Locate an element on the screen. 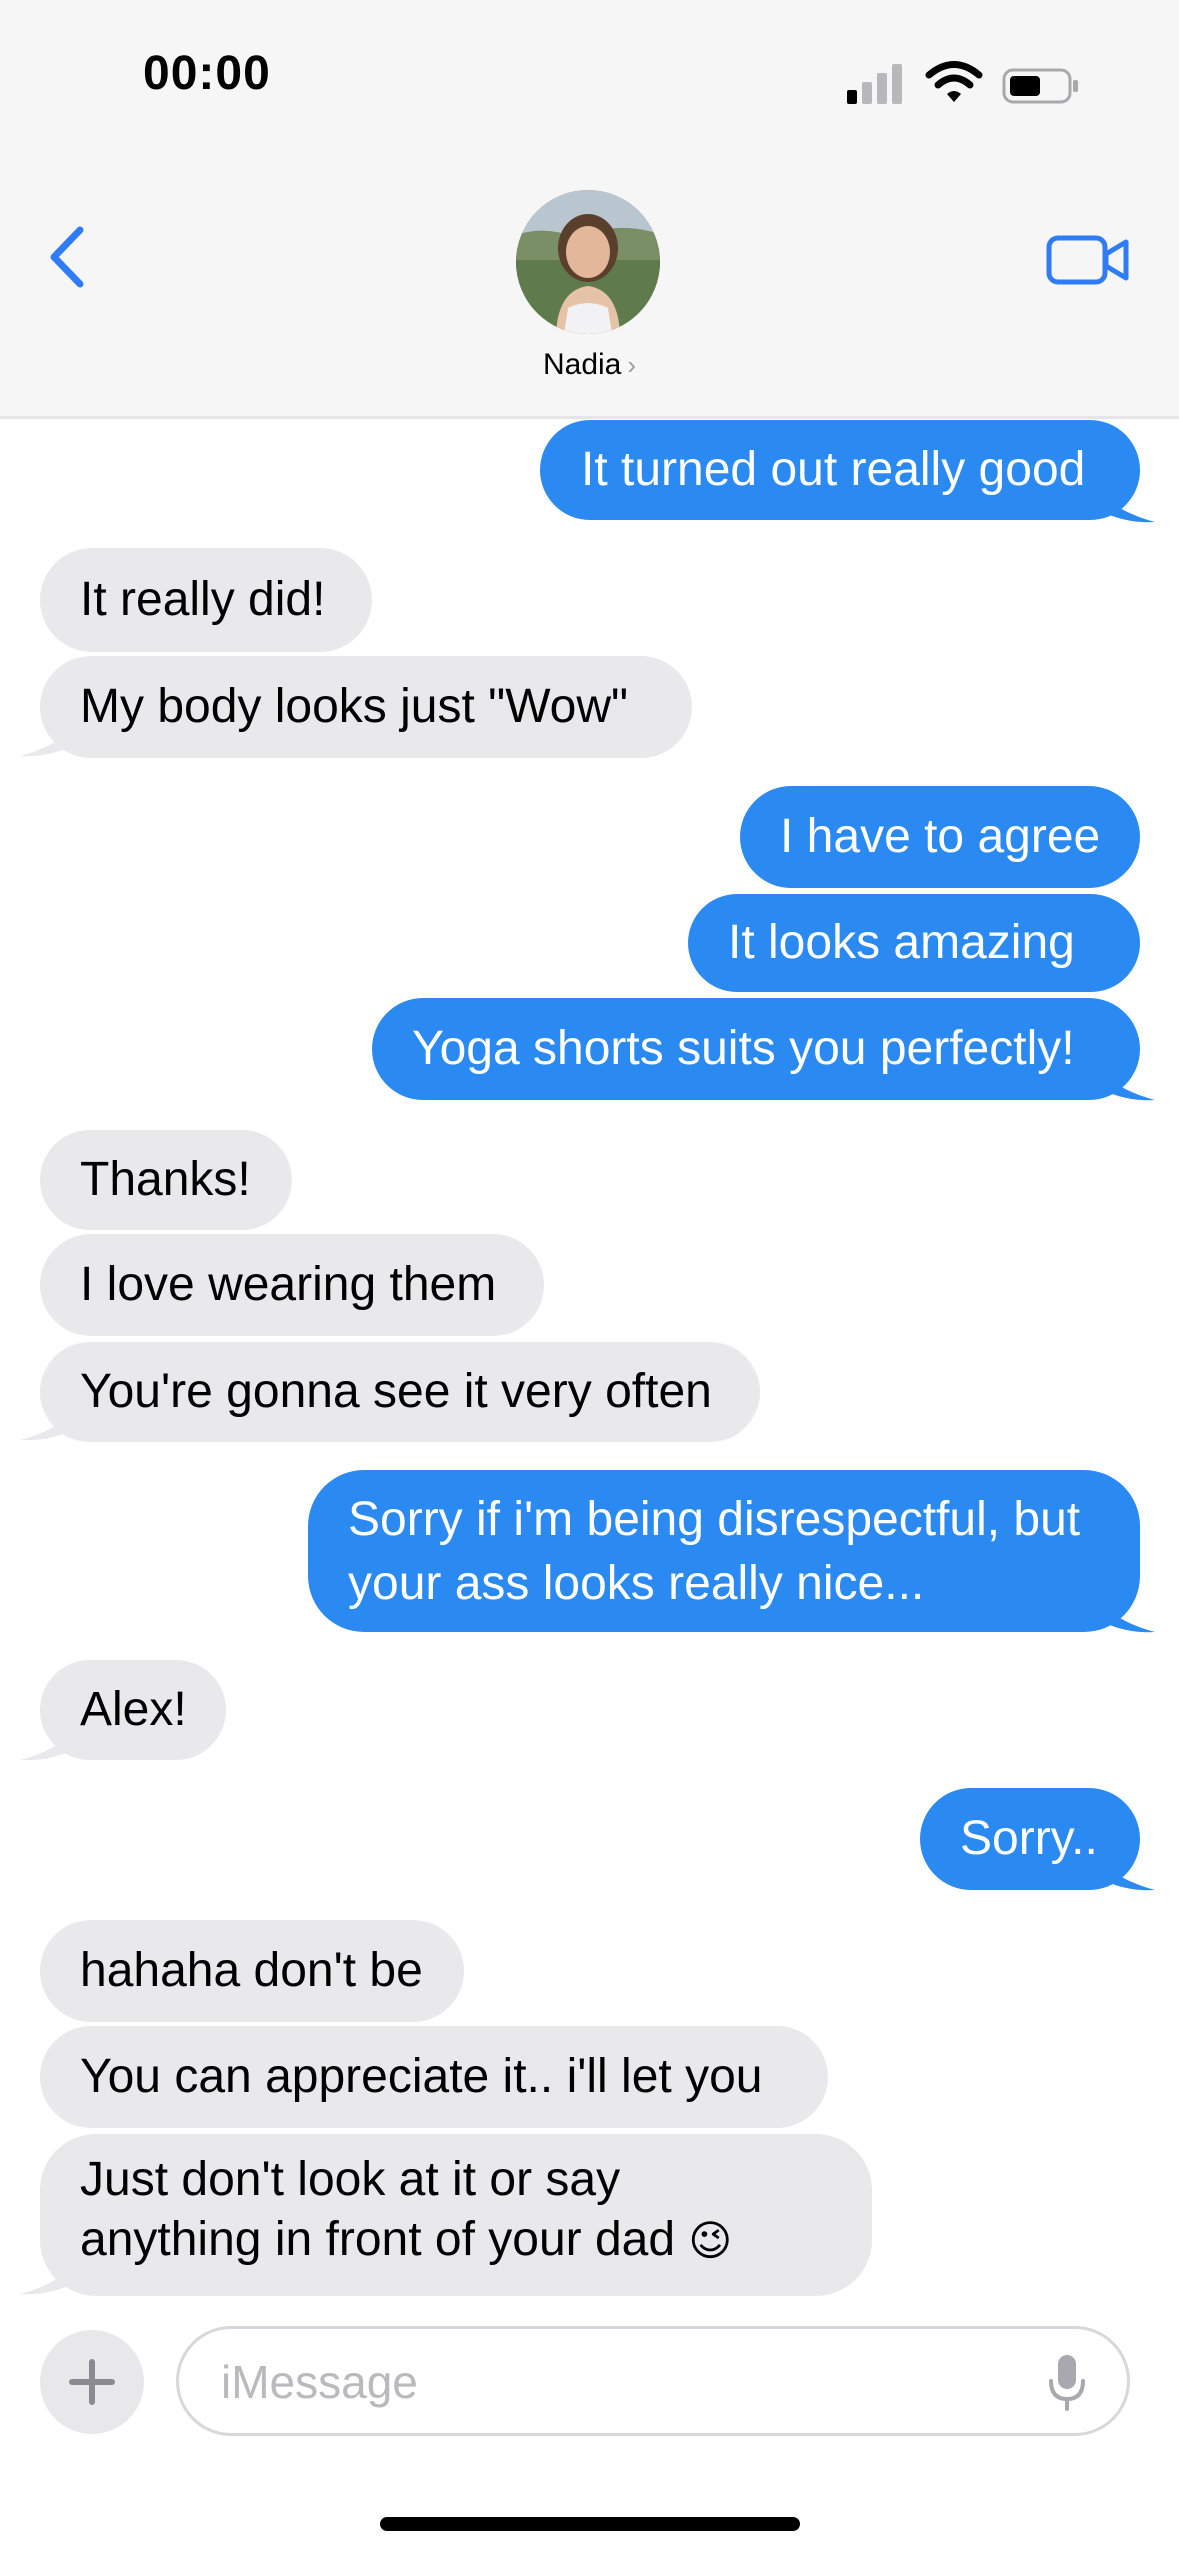 The width and height of the screenshot is (1179, 2556). message-text: Sorry.. is located at coordinates (1029, 1838).